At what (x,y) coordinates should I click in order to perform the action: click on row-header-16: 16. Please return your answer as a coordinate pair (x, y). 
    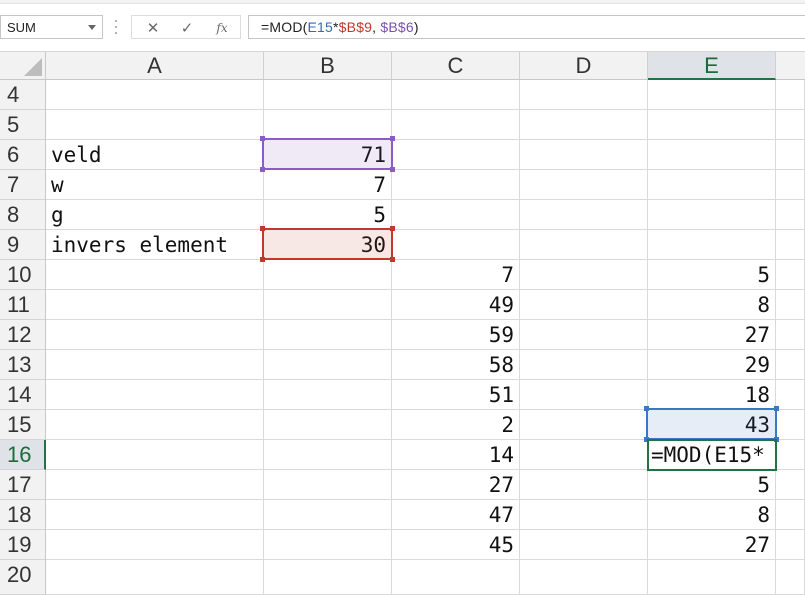
    Looking at the image, I should click on (23, 455).